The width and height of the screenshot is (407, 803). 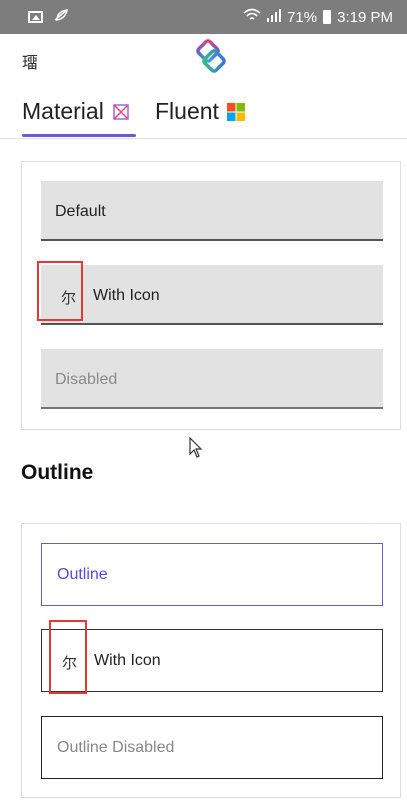 What do you see at coordinates (274, 17) in the screenshot?
I see `signal-icon` at bounding box center [274, 17].